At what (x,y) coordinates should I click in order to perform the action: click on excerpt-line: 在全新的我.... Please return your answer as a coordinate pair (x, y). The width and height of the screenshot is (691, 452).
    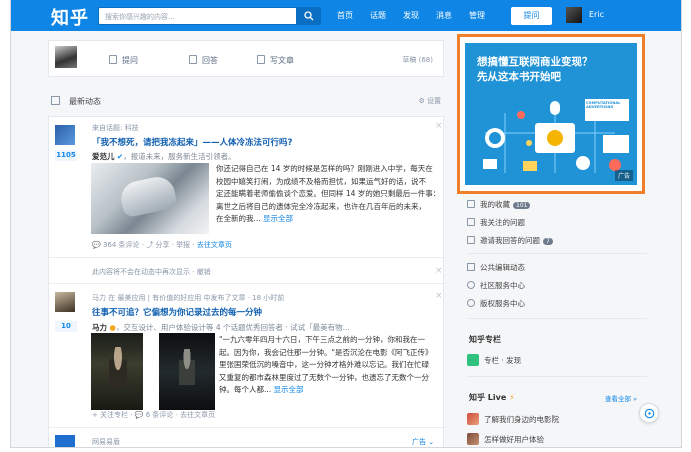
    Looking at the image, I should click on (238, 218).